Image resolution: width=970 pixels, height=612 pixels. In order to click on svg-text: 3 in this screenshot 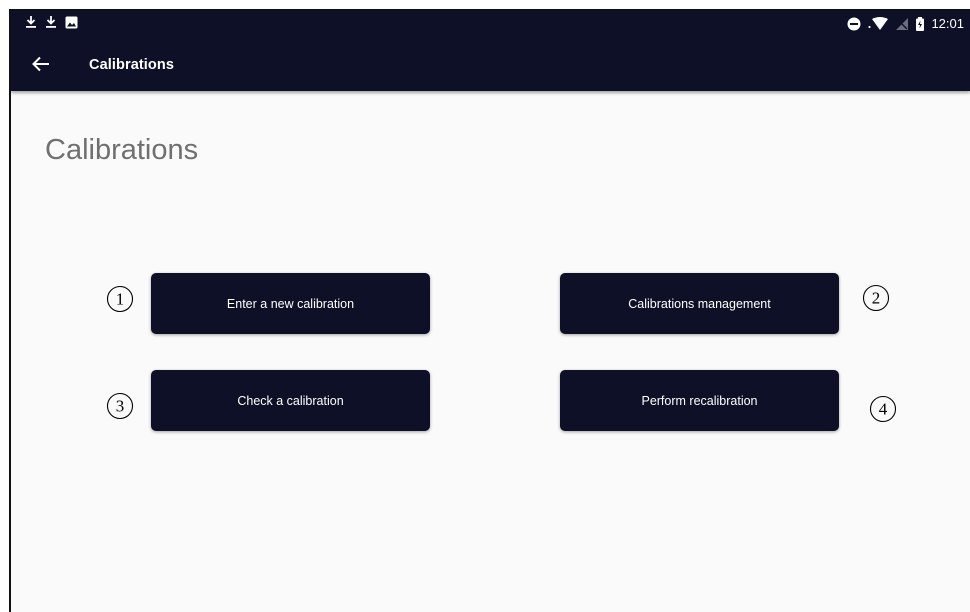, I will do `click(120, 406)`.